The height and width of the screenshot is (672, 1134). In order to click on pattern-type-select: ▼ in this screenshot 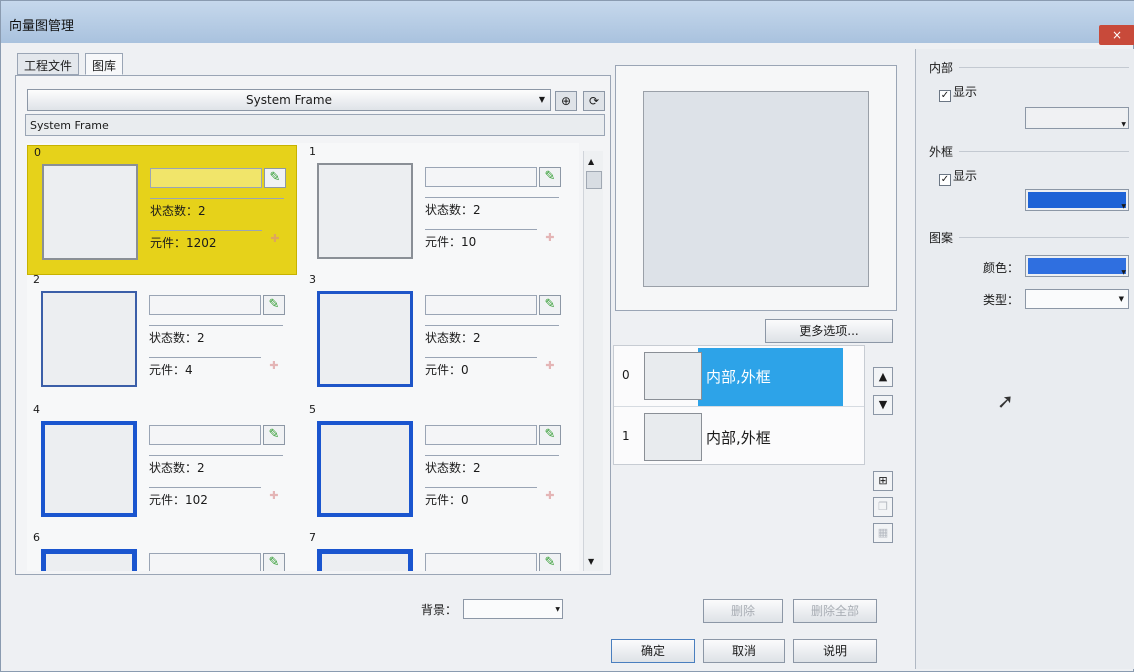, I will do `click(1077, 299)`.